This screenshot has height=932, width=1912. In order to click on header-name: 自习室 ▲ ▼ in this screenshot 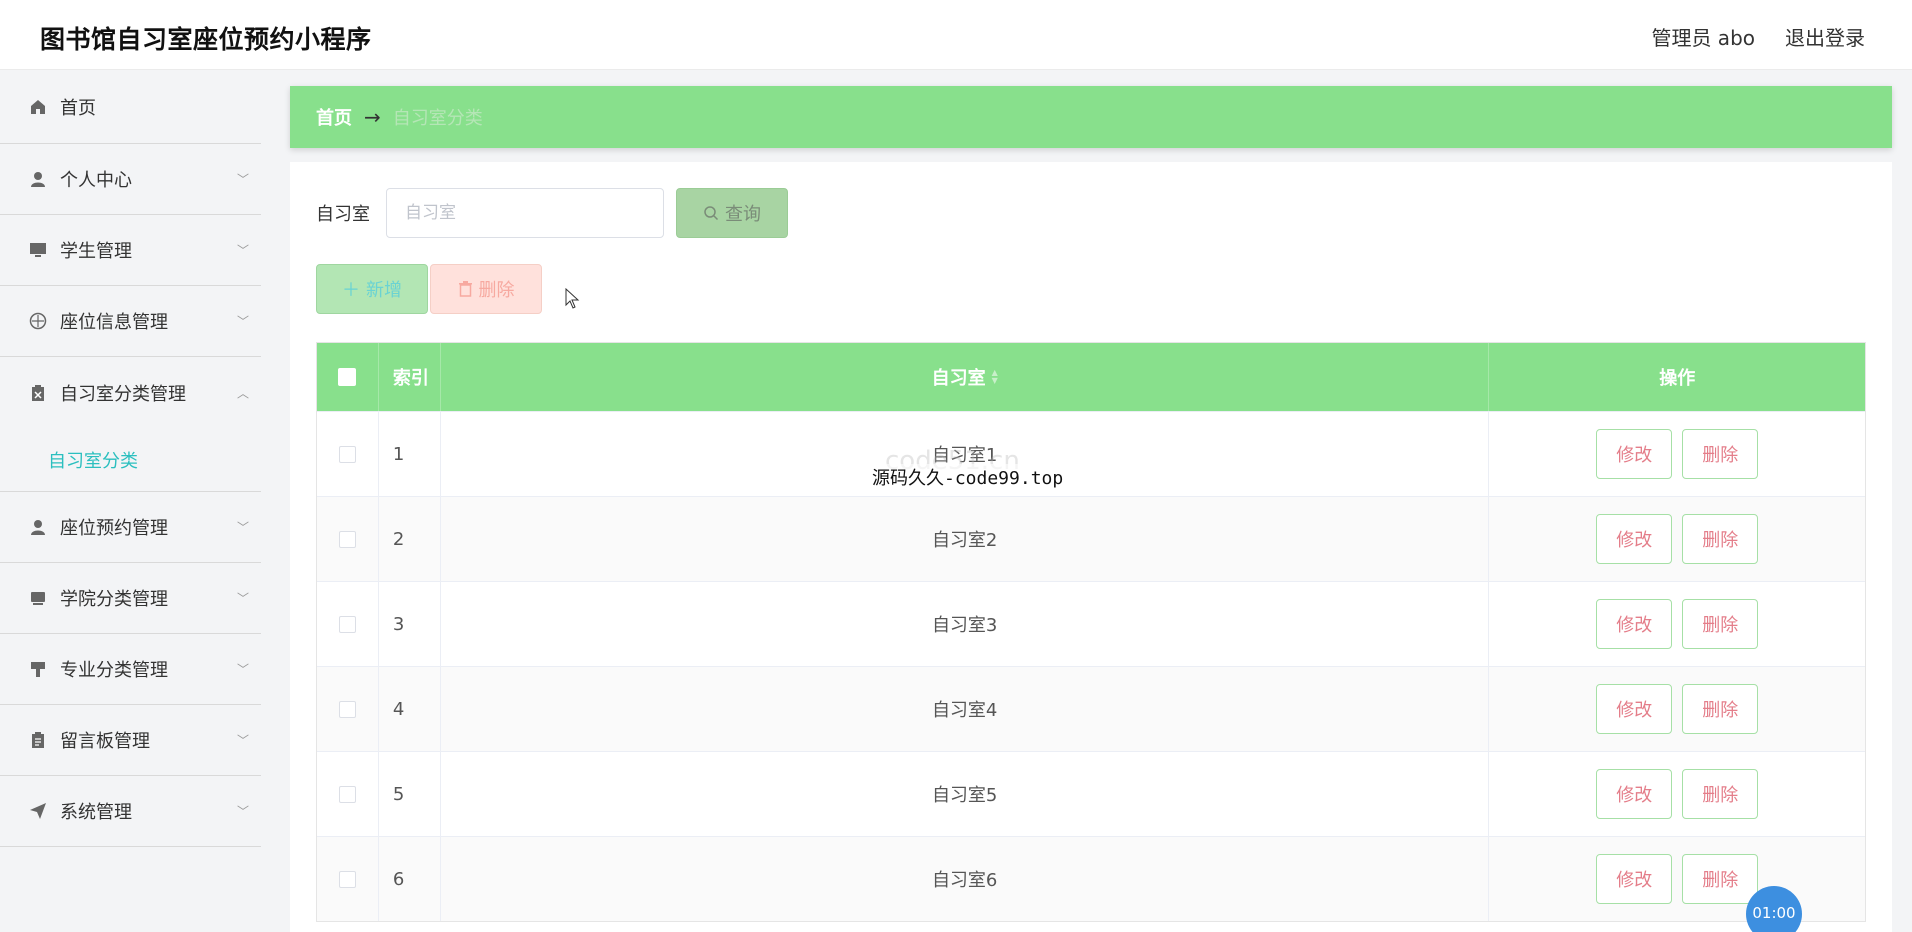, I will do `click(965, 377)`.